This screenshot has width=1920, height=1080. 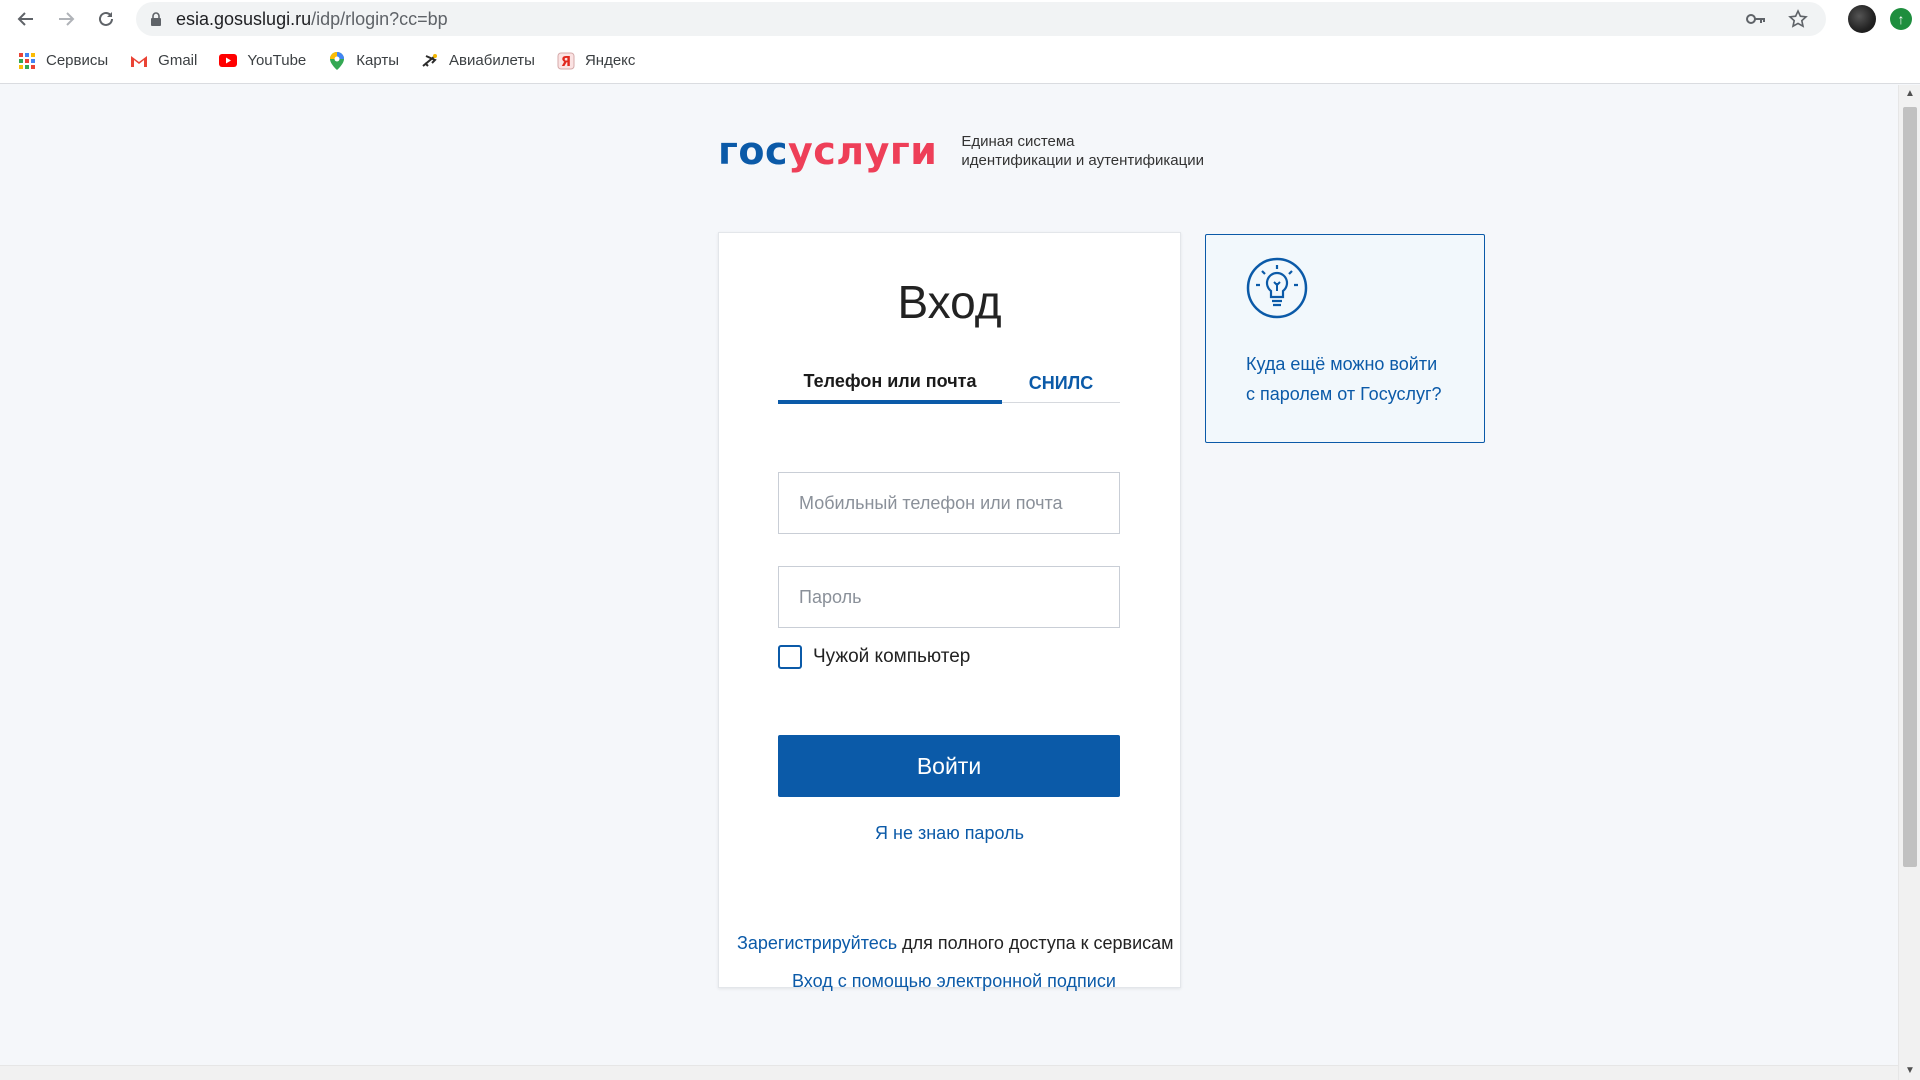 I want to click on foreign-computer-option: Чужой компьютер, so click(x=874, y=657).